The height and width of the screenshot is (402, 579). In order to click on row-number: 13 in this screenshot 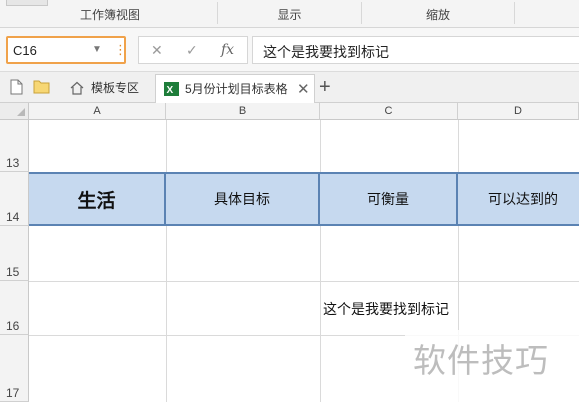, I will do `click(13, 163)`.